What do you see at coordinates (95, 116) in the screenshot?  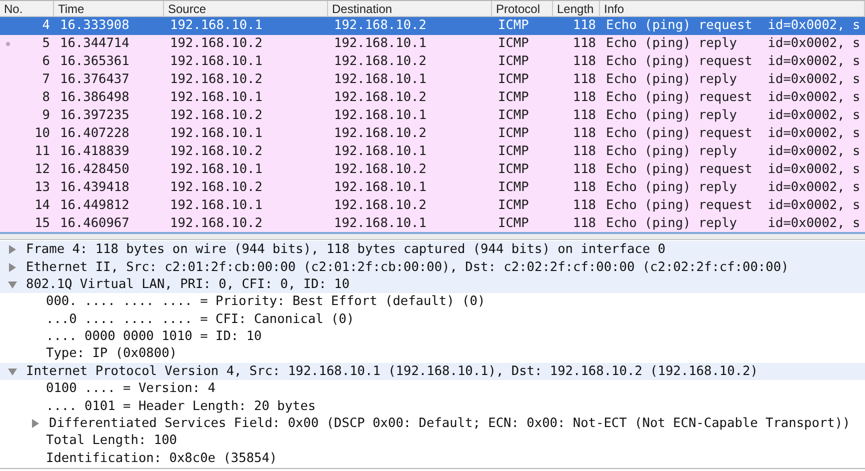 I see `table-cell: 16.397235` at bounding box center [95, 116].